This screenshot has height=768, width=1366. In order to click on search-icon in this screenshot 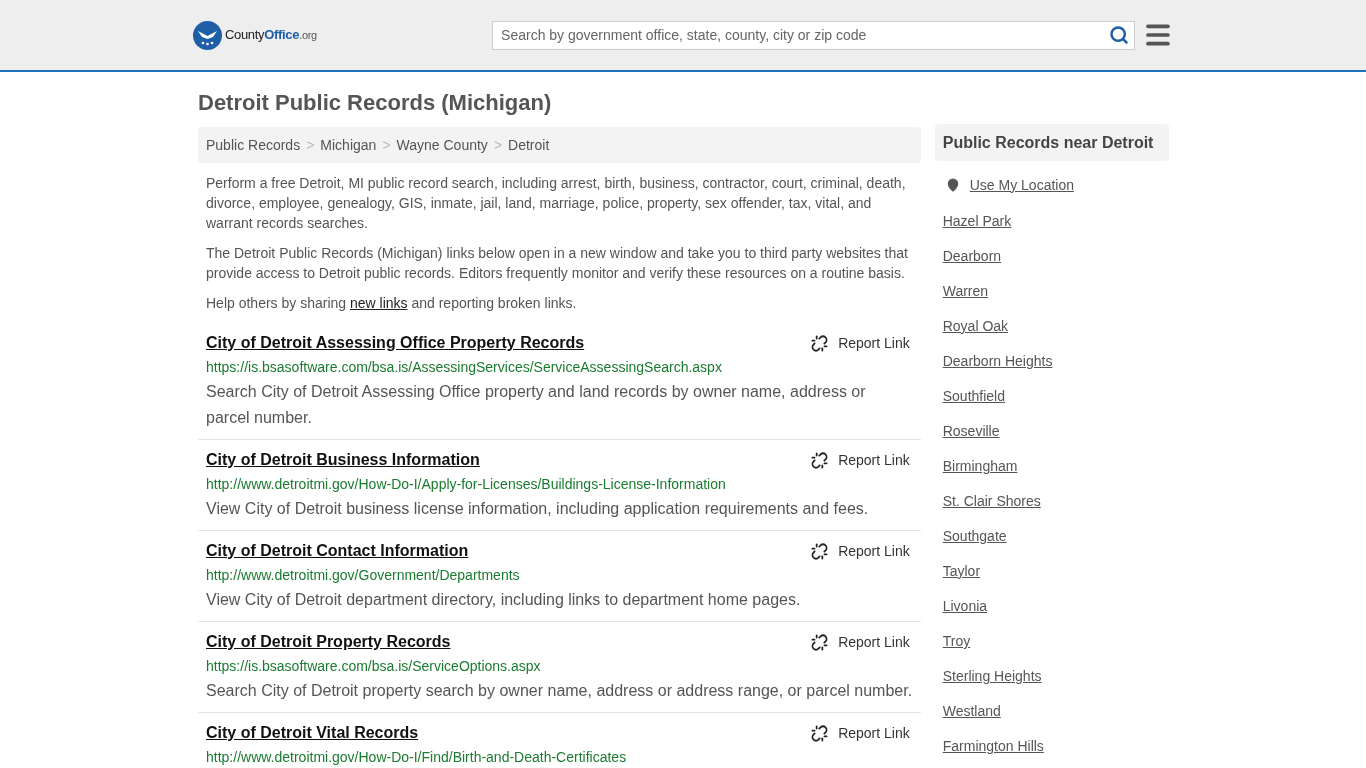, I will do `click(1119, 34)`.